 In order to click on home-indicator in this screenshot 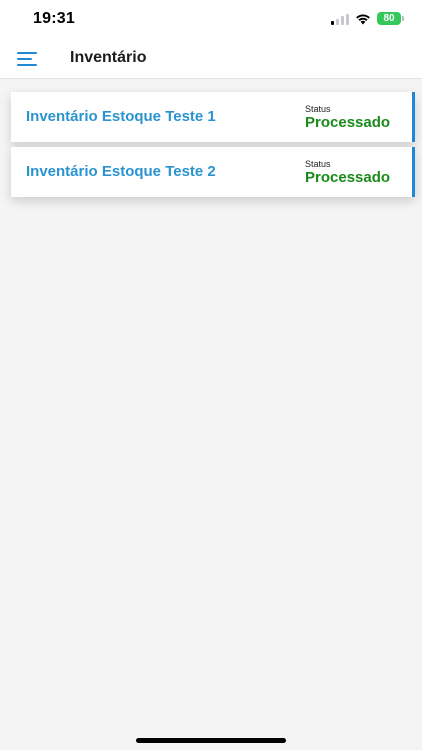, I will do `click(211, 740)`.